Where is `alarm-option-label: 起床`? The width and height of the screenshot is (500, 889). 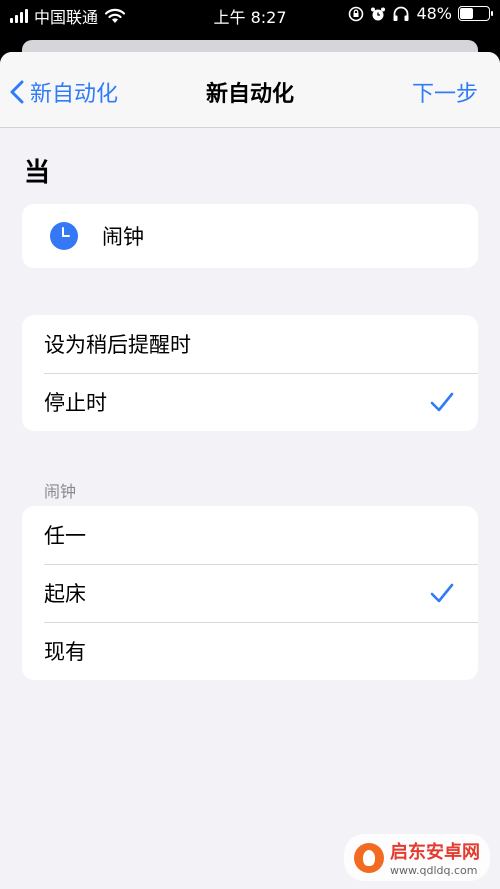
alarm-option-label: 起床 is located at coordinates (65, 594).